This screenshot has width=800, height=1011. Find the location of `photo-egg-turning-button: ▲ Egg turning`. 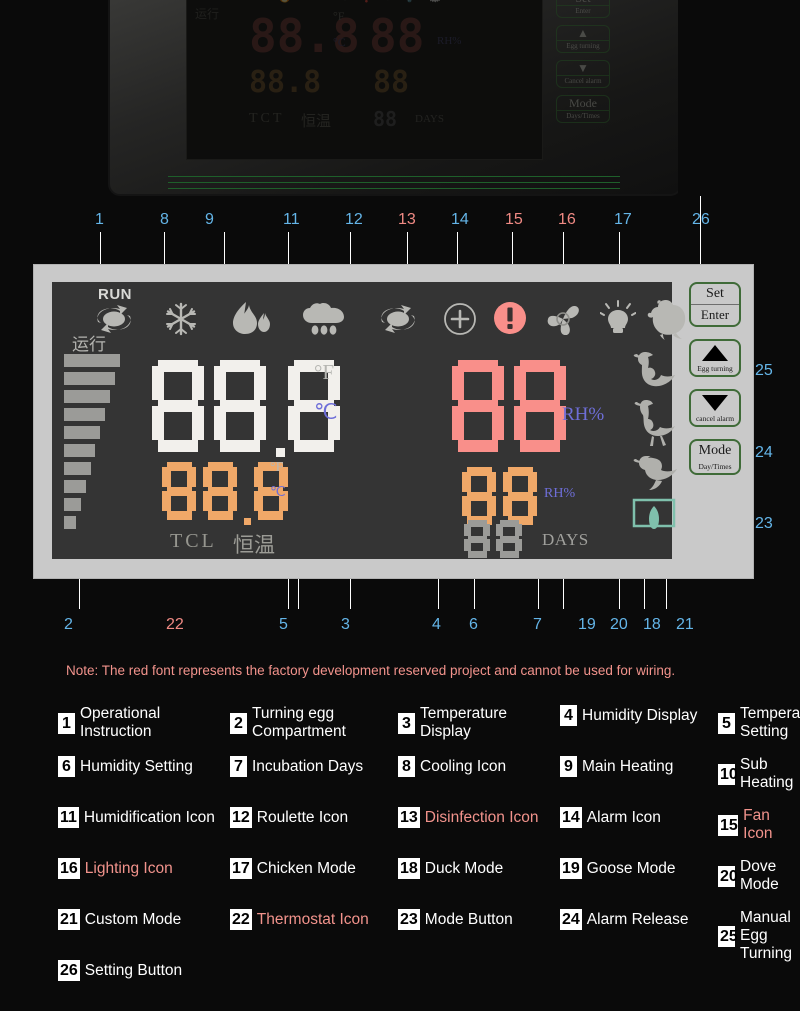

photo-egg-turning-button: ▲ Egg turning is located at coordinates (583, 39).